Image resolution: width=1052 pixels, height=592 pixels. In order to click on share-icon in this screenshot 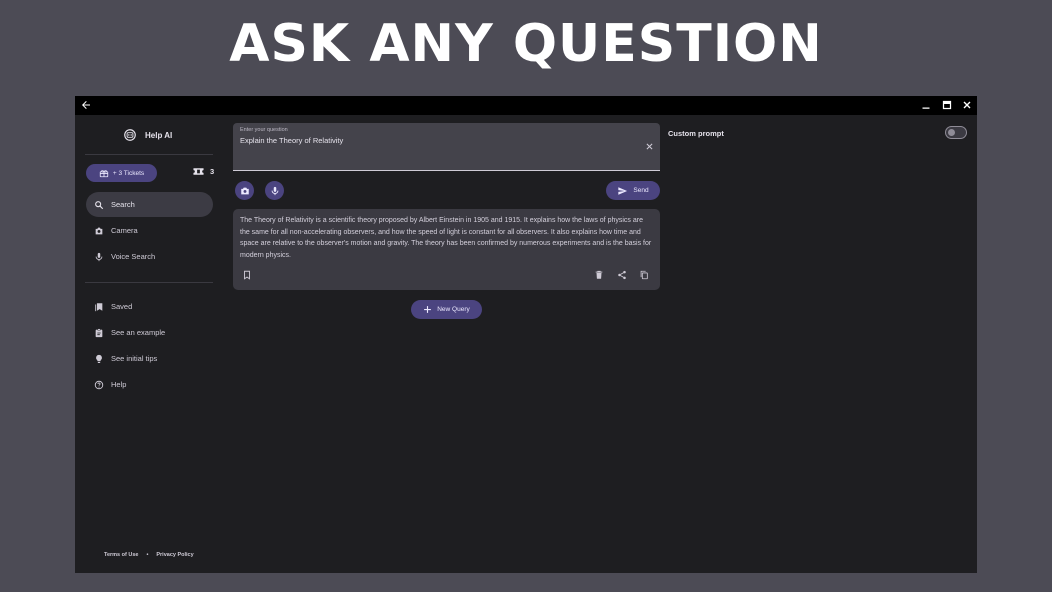, I will do `click(622, 275)`.